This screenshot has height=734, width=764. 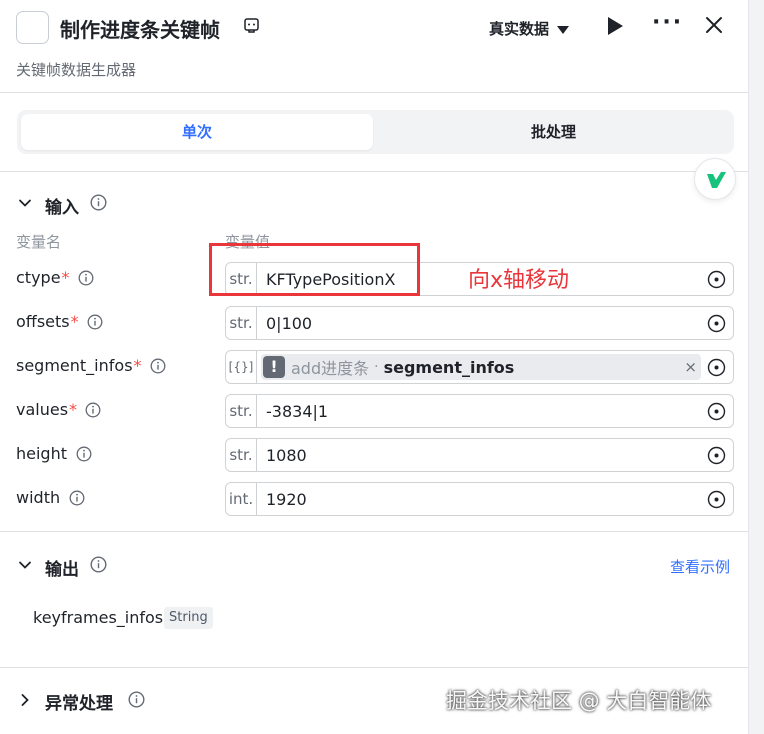 What do you see at coordinates (495, 411) in the screenshot?
I see `param-value: -3834|1` at bounding box center [495, 411].